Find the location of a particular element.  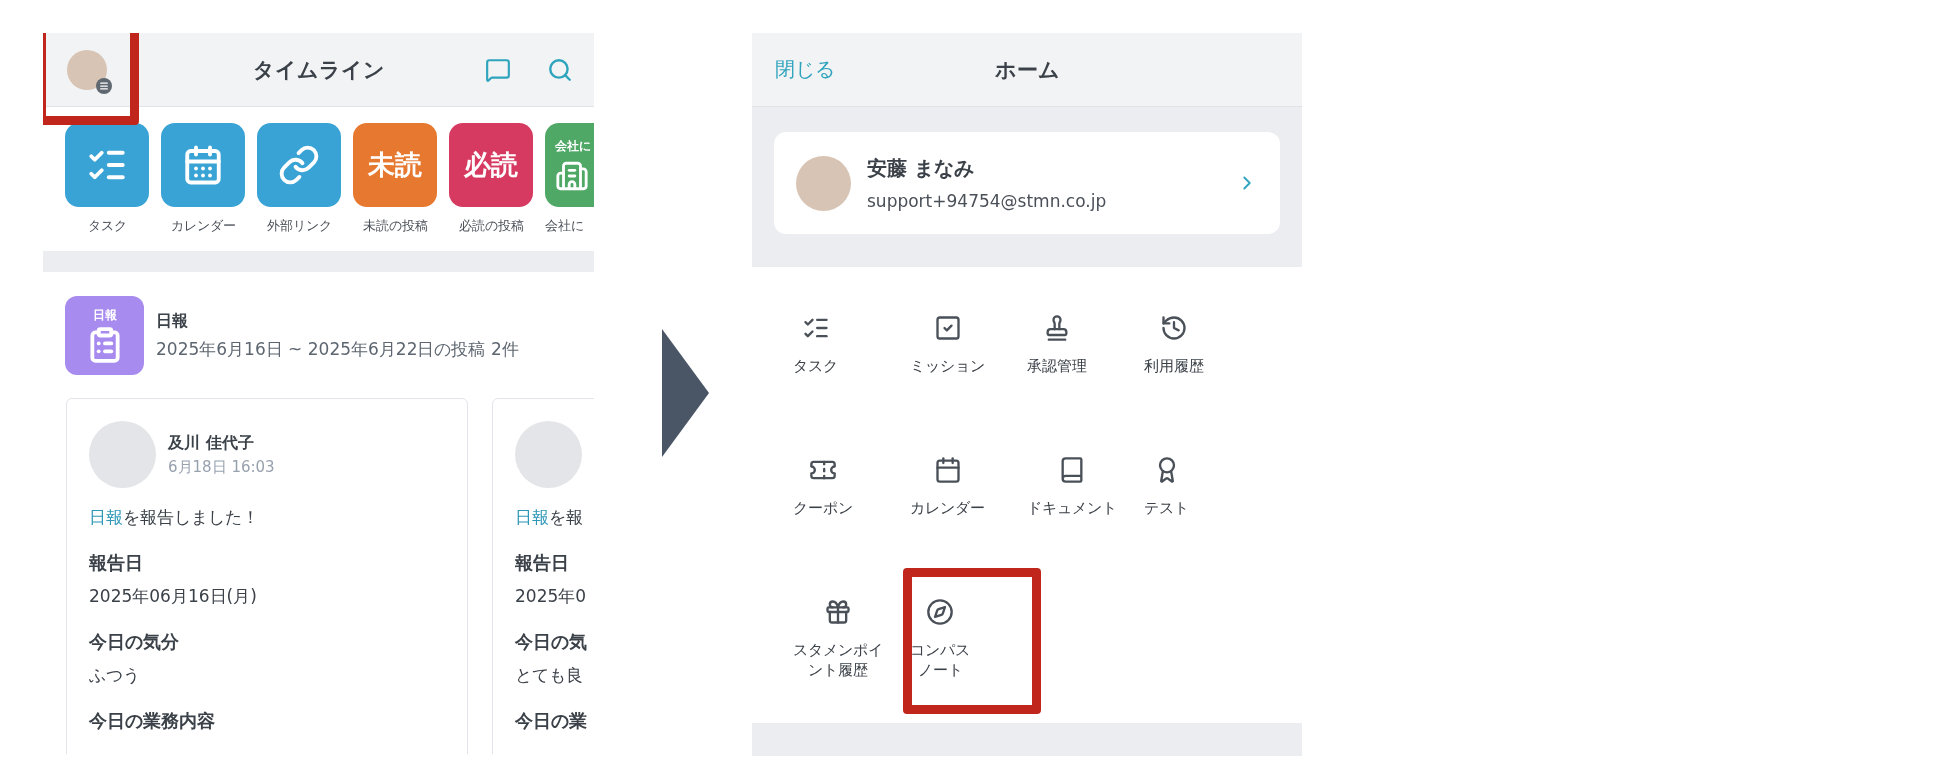

screen-title: ホーム is located at coordinates (1027, 69).